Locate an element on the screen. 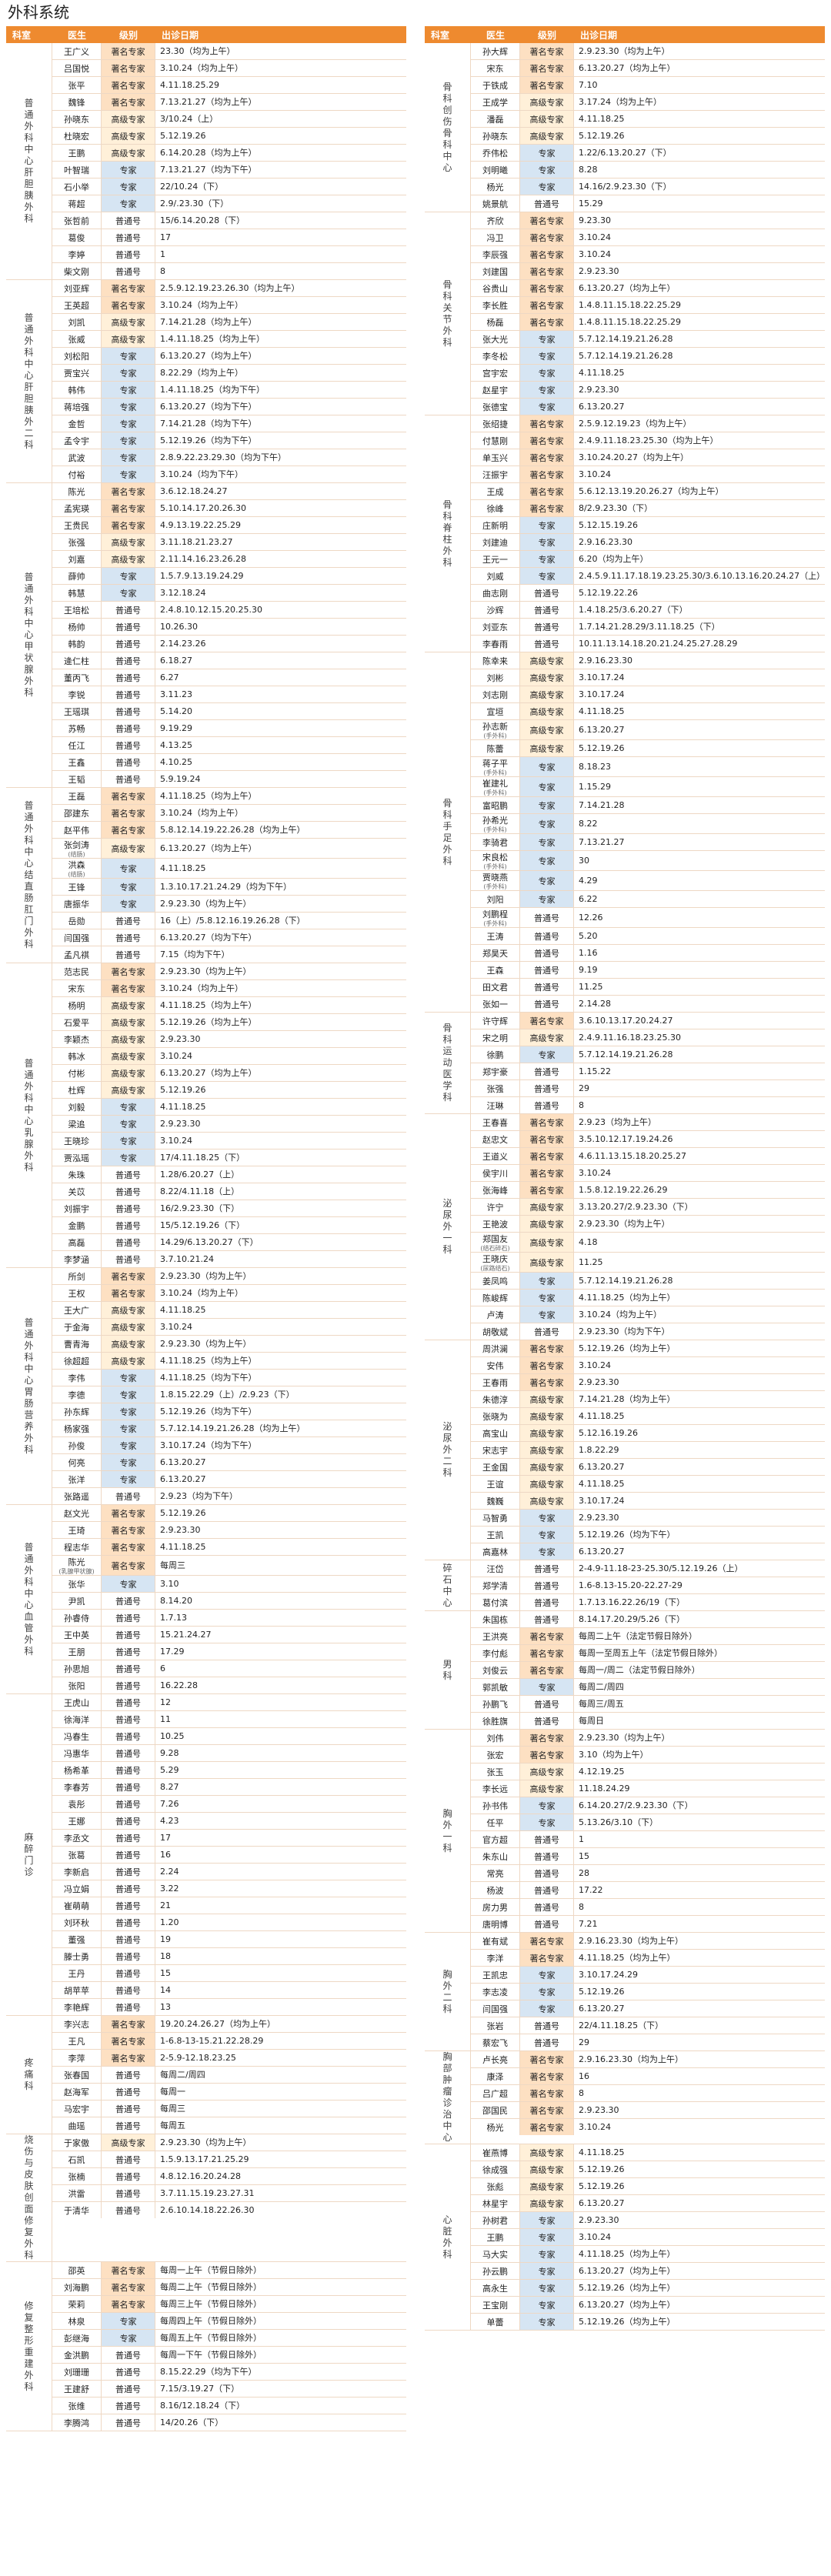 The height and width of the screenshot is (2576, 831). doctor-name: 王丹 is located at coordinates (77, 1973).